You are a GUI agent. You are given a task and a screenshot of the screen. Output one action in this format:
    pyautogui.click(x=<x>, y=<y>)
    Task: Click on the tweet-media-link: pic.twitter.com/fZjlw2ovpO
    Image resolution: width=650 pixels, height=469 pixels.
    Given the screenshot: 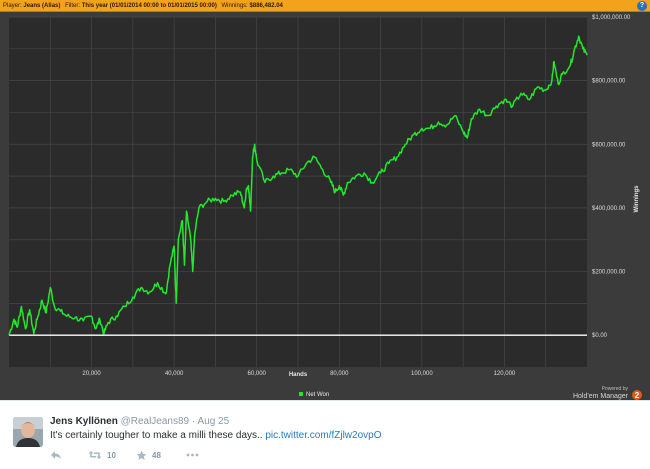 What is the action you would take?
    pyautogui.click(x=323, y=435)
    